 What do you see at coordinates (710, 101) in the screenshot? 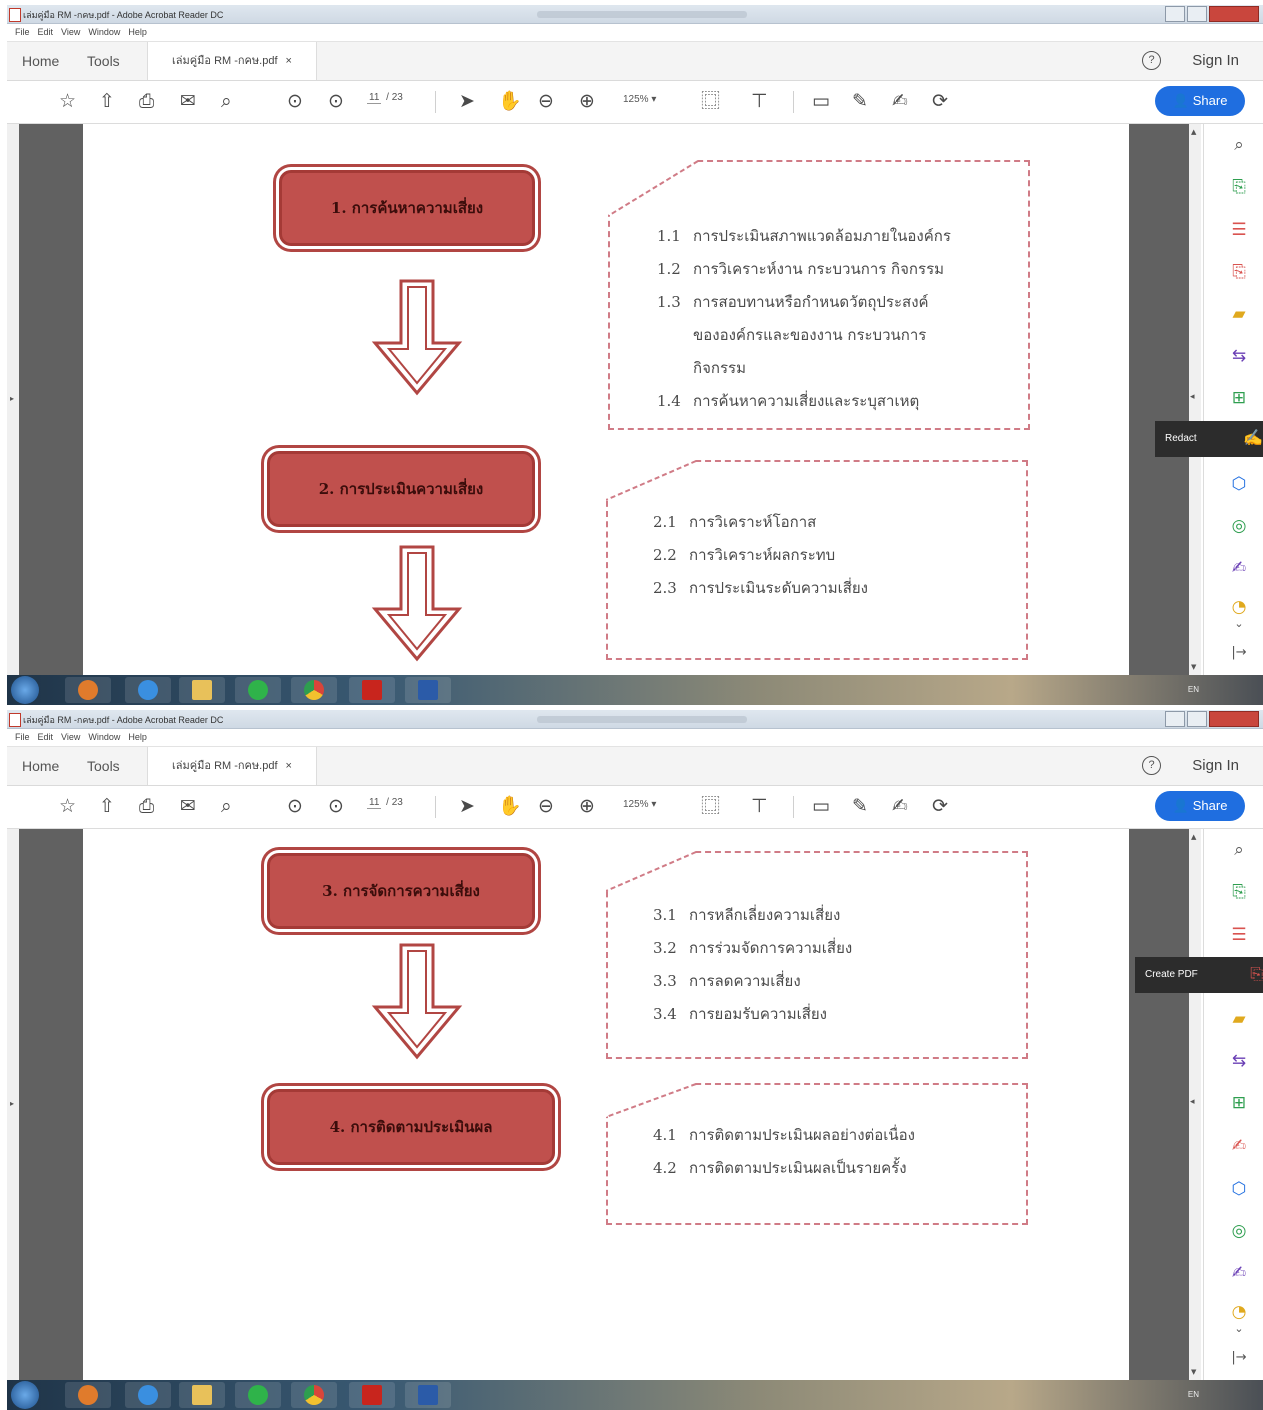
I see `fit-page-icon: ⿴` at bounding box center [710, 101].